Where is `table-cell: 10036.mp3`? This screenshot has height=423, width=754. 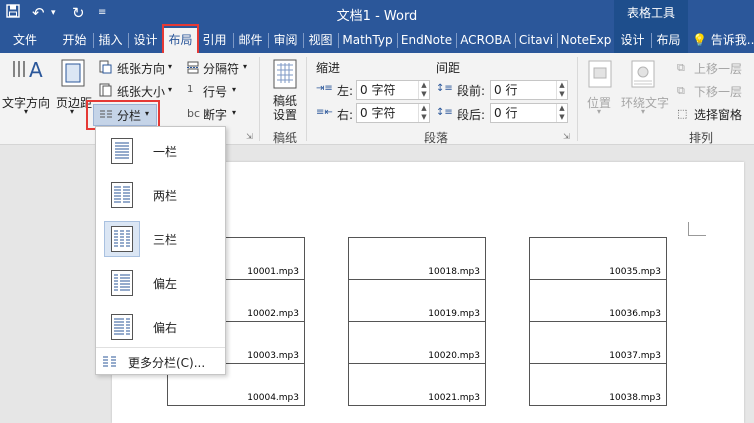 table-cell: 10036.mp3 is located at coordinates (598, 301).